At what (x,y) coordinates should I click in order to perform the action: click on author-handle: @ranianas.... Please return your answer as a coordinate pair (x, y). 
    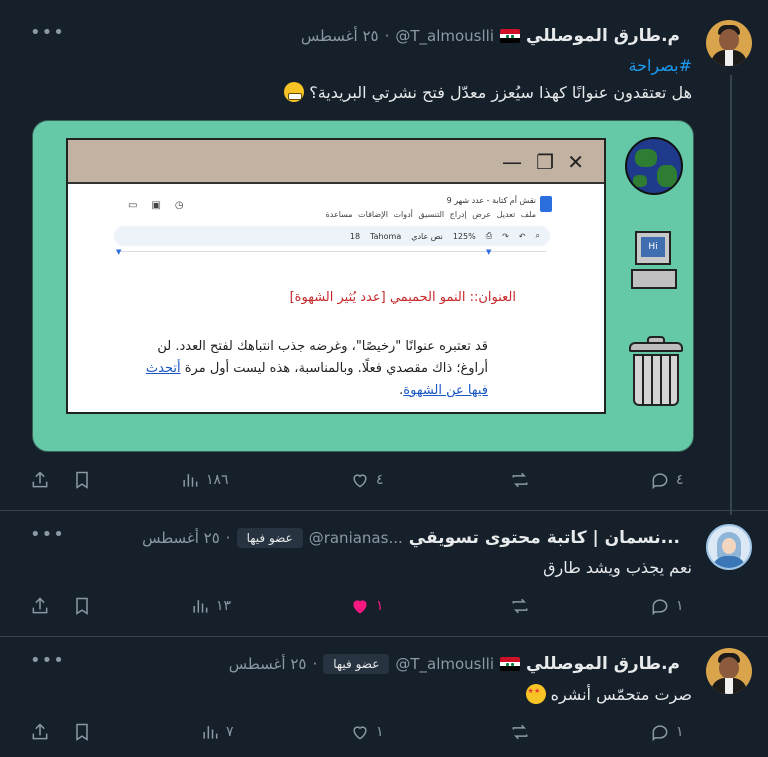
    Looking at the image, I should click on (356, 538).